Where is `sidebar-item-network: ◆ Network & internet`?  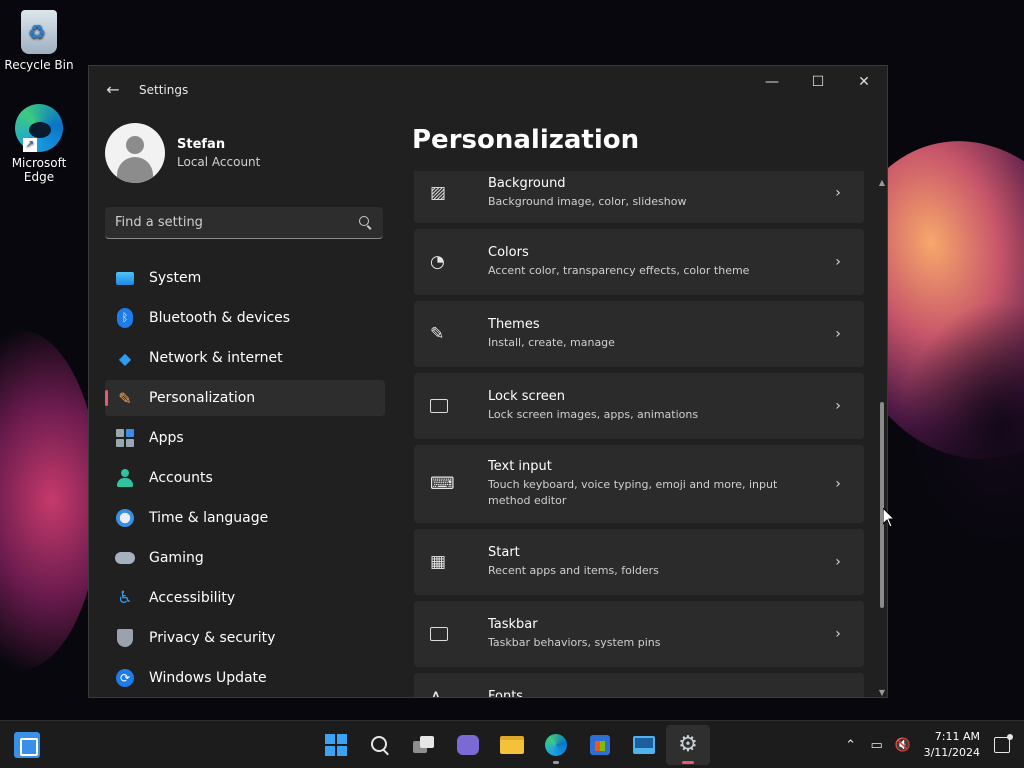 sidebar-item-network: ◆ Network & internet is located at coordinates (245, 358).